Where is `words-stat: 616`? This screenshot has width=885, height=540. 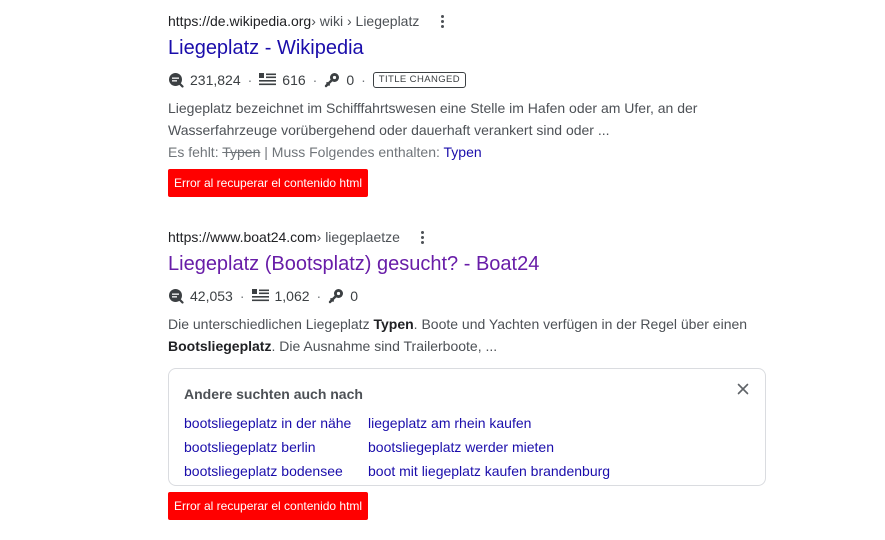 words-stat: 616 is located at coordinates (282, 80).